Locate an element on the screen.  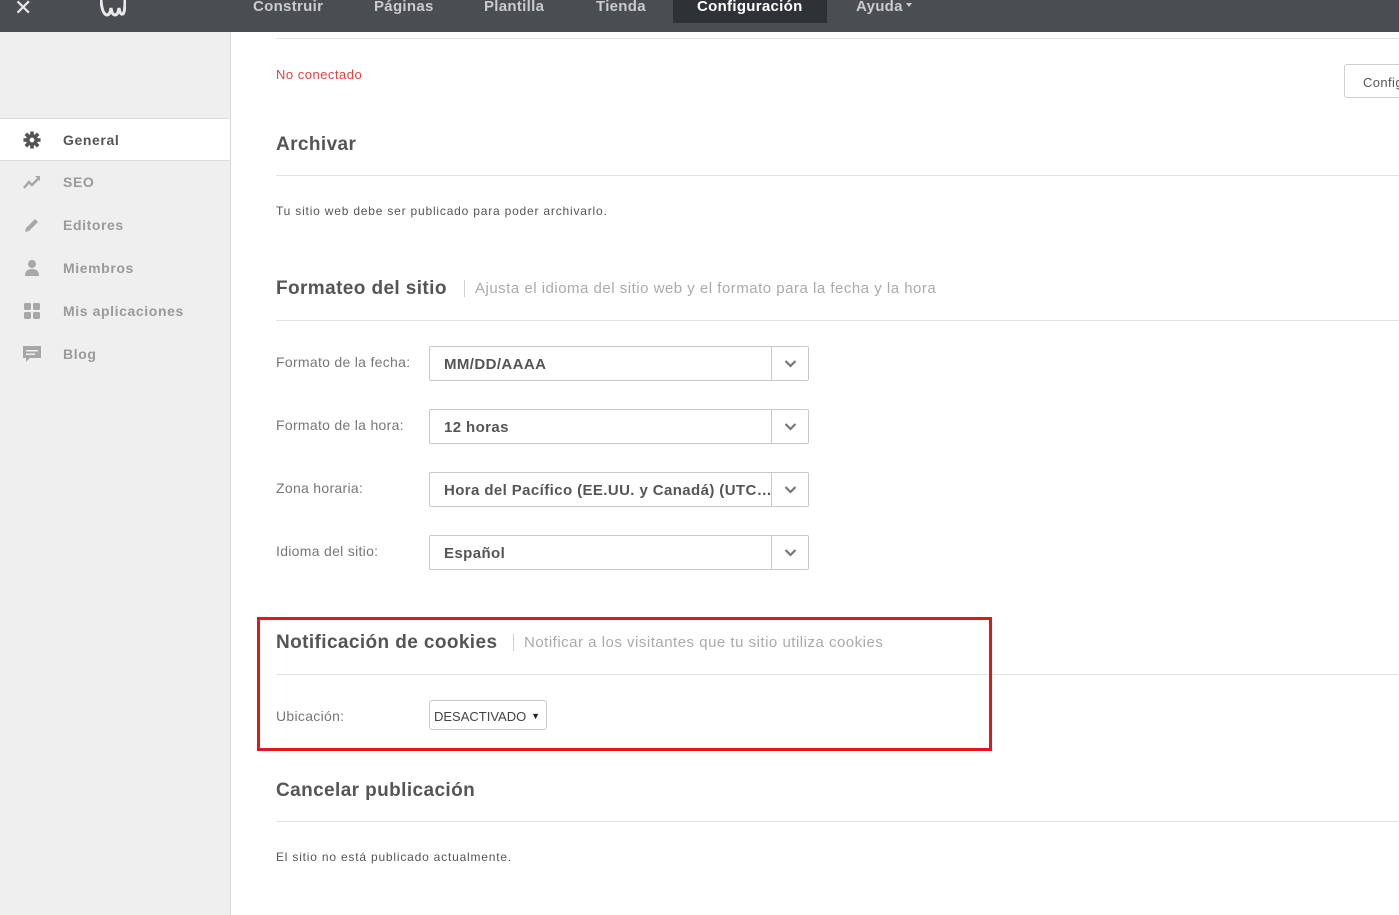
caret-down-icon: ▼ is located at coordinates (535, 716).